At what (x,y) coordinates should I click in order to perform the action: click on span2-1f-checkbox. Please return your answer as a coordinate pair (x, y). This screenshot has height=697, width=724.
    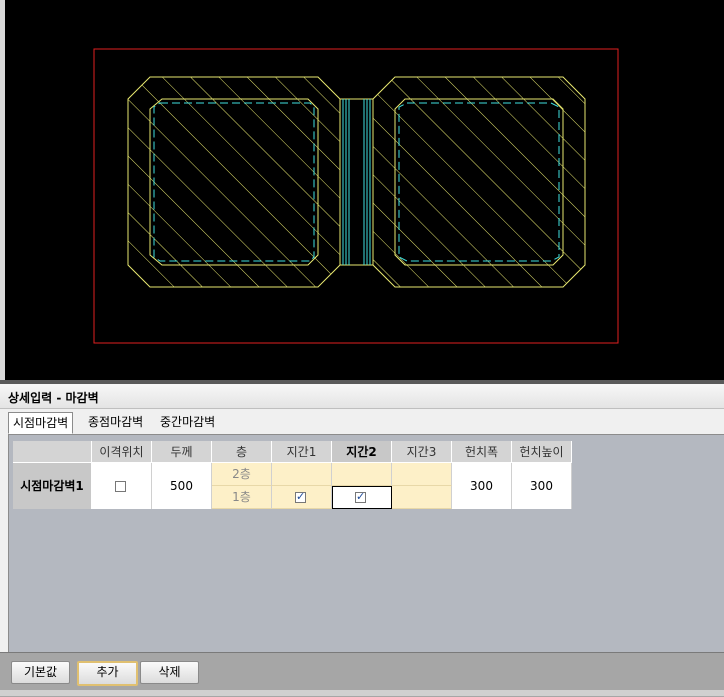
    Looking at the image, I should click on (360, 496).